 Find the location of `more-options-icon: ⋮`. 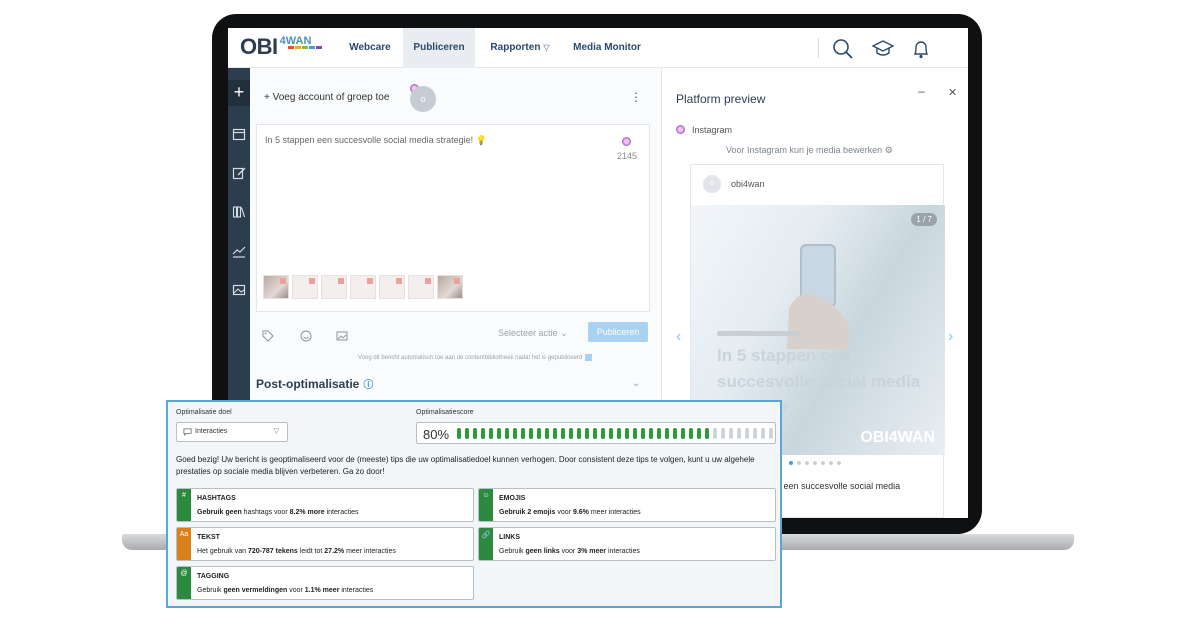

more-options-icon: ⋮ is located at coordinates (636, 97).